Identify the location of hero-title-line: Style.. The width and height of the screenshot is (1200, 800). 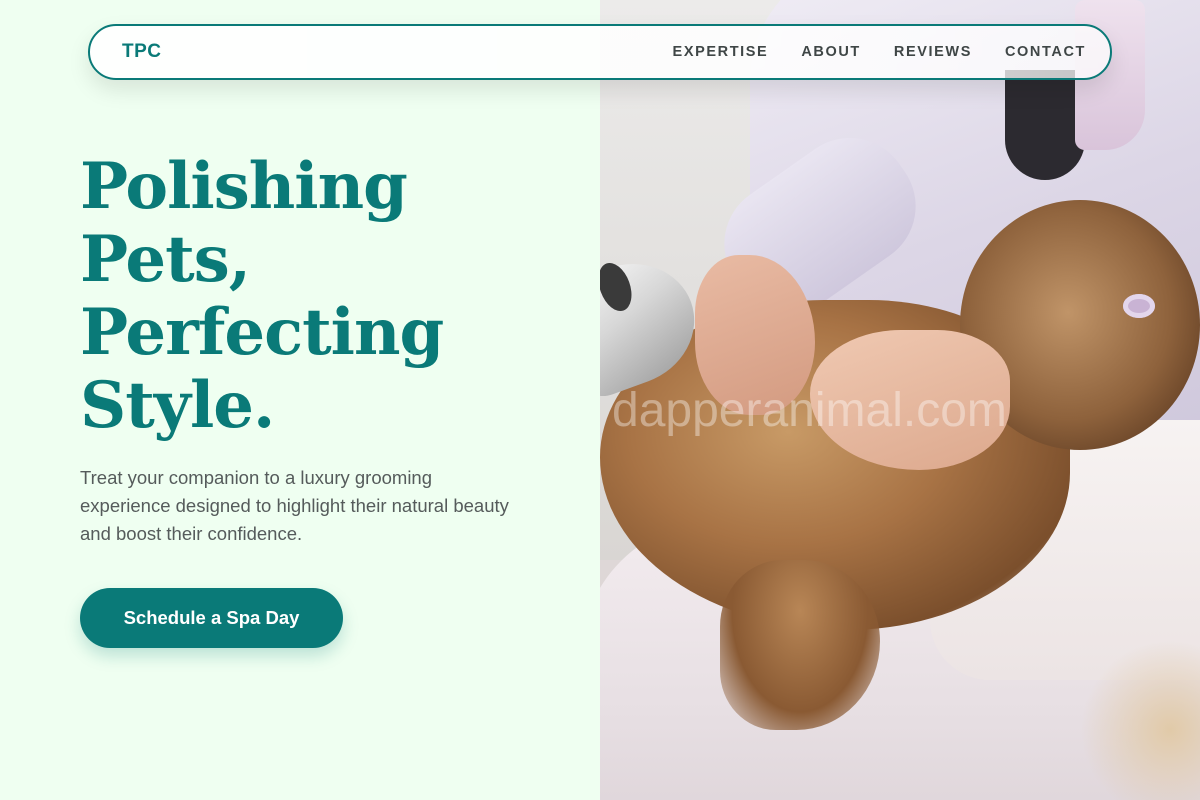
(177, 405).